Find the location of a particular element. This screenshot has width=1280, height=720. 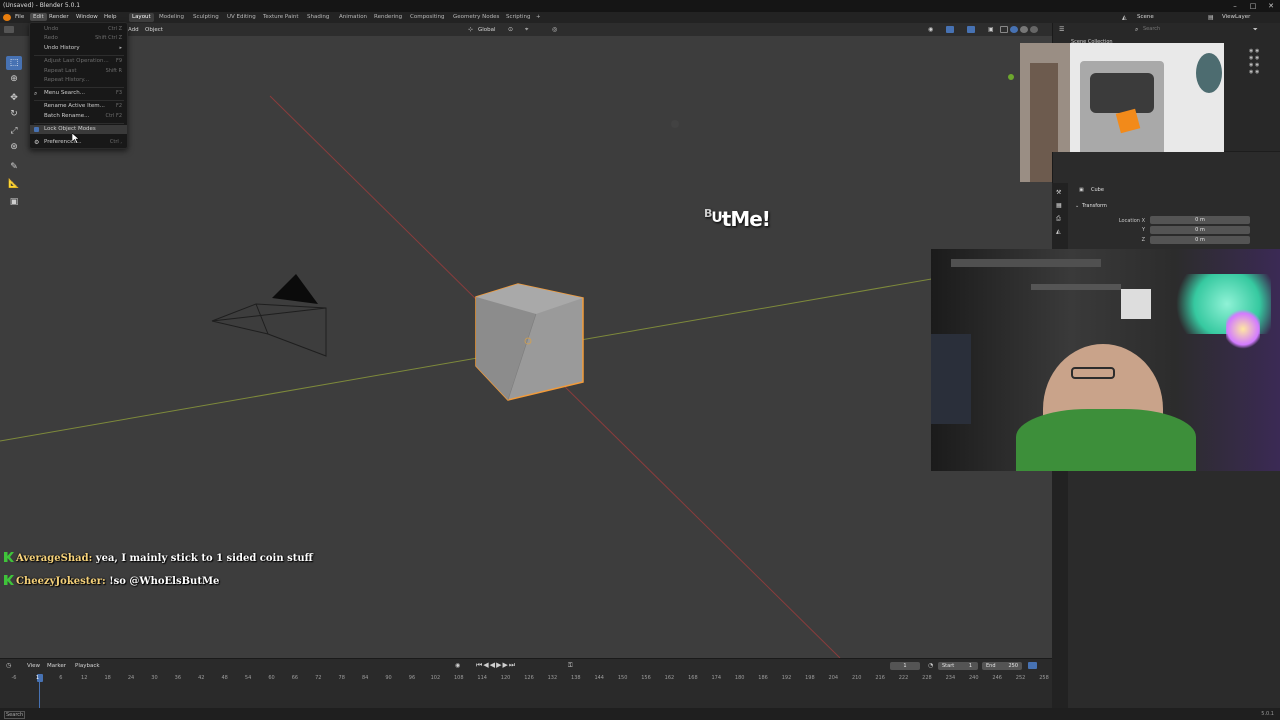

shading-wireframe-icon is located at coordinates (1004, 29).